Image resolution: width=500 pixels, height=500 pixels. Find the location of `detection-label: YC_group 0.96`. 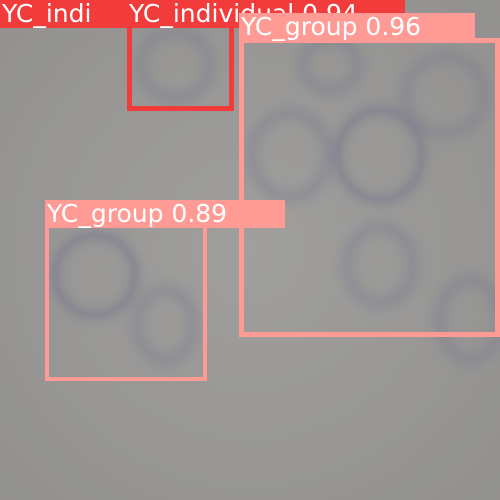

detection-label: YC_group 0.96 is located at coordinates (357, 27).